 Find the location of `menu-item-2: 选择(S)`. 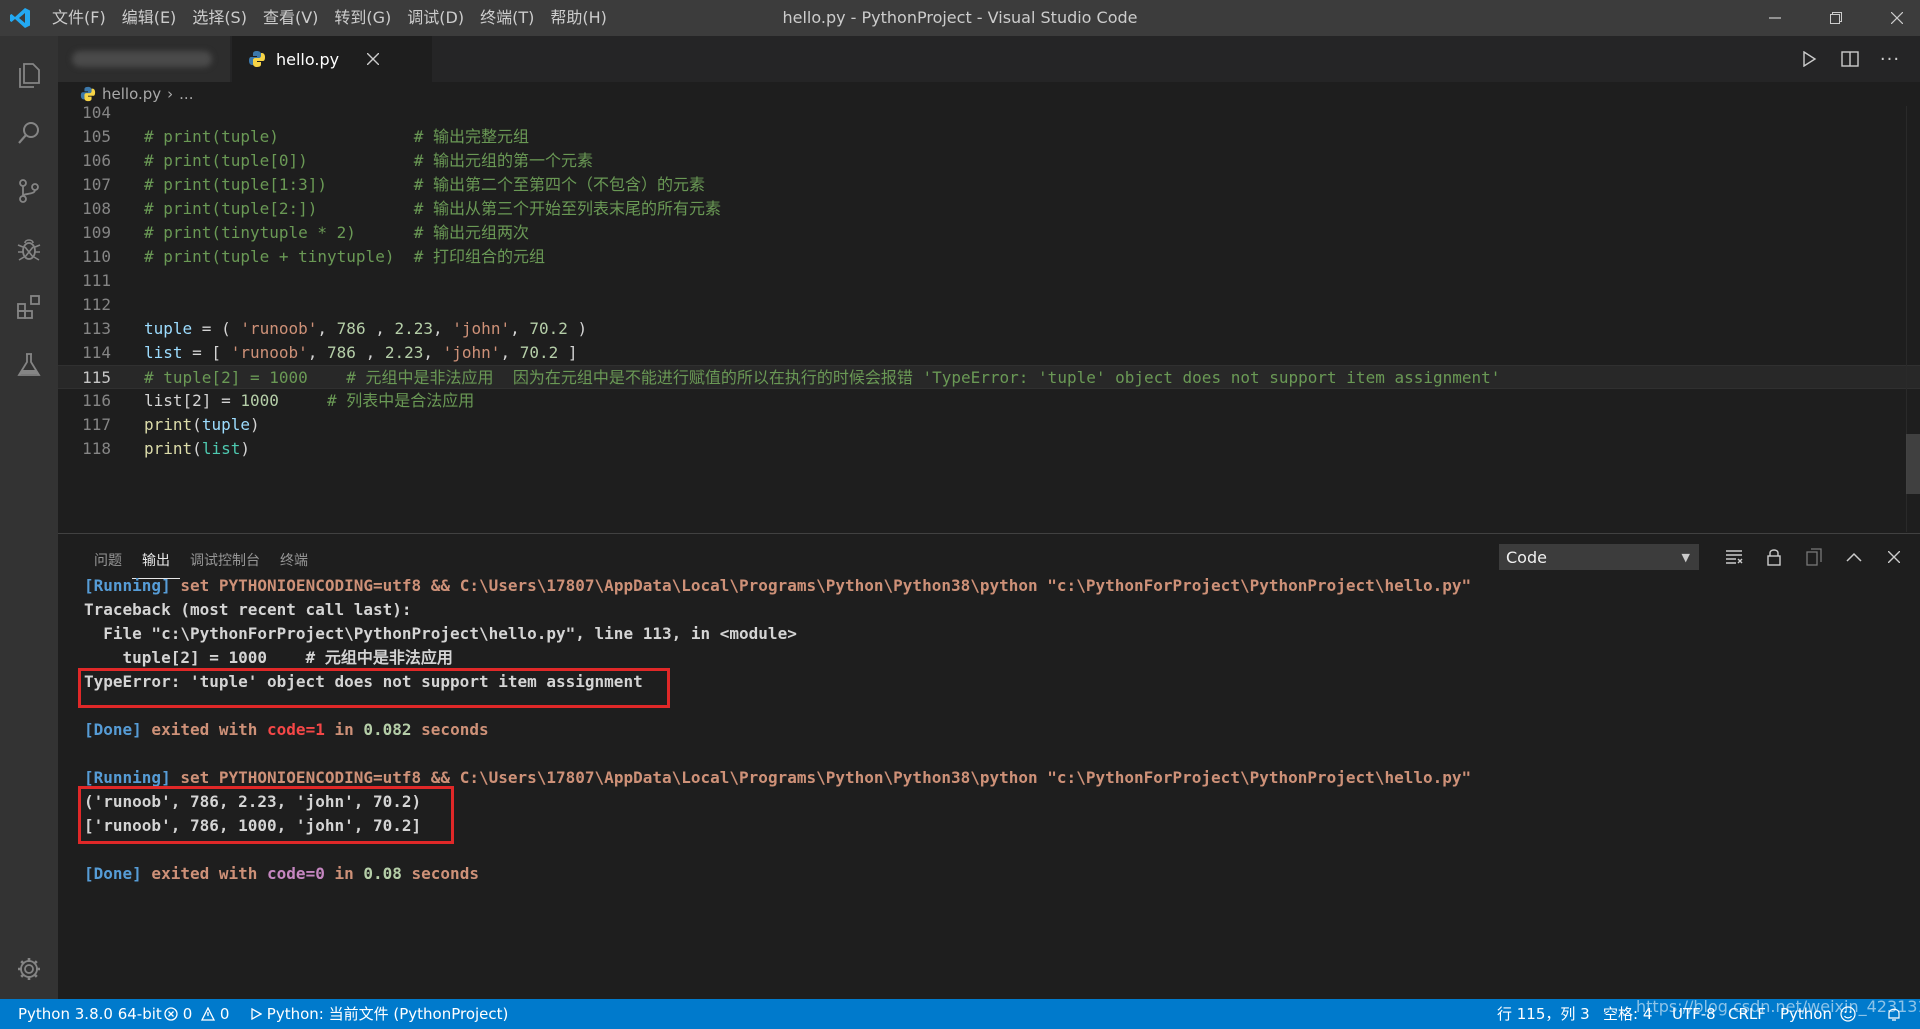

menu-item-2: 选择(S) is located at coordinates (219, 18).